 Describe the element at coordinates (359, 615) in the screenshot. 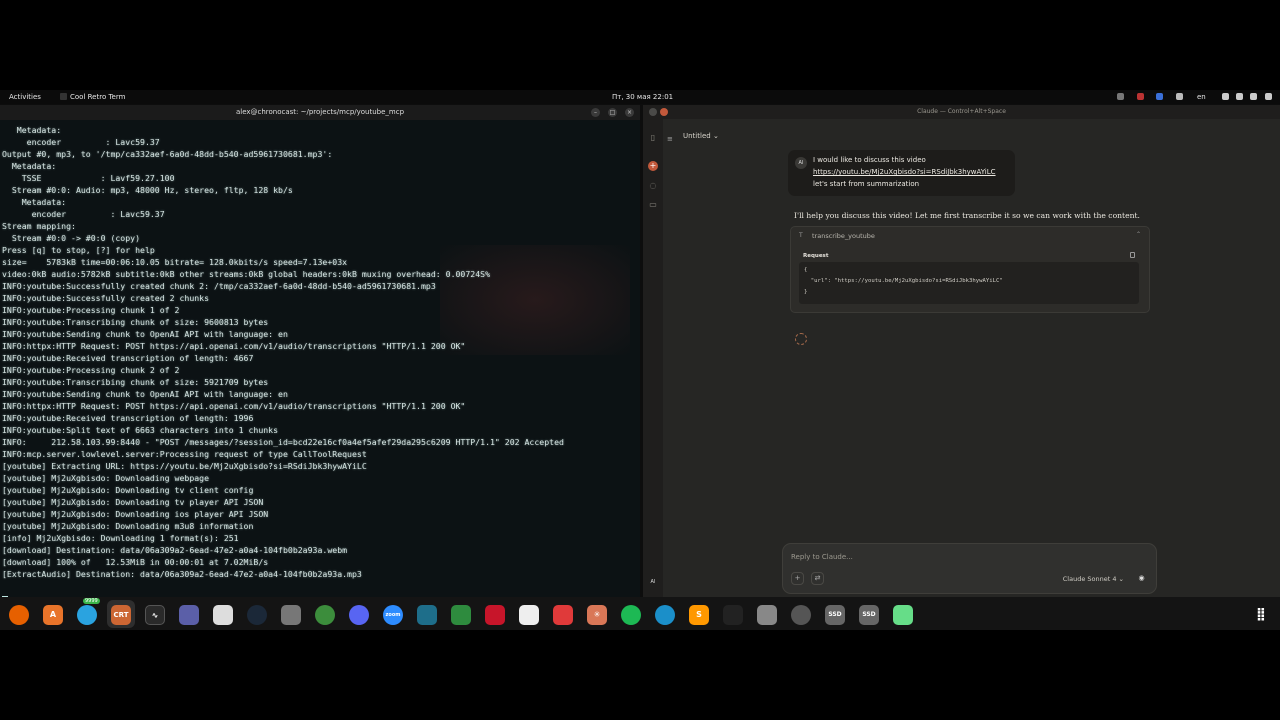

I see `discord-icon` at that location.